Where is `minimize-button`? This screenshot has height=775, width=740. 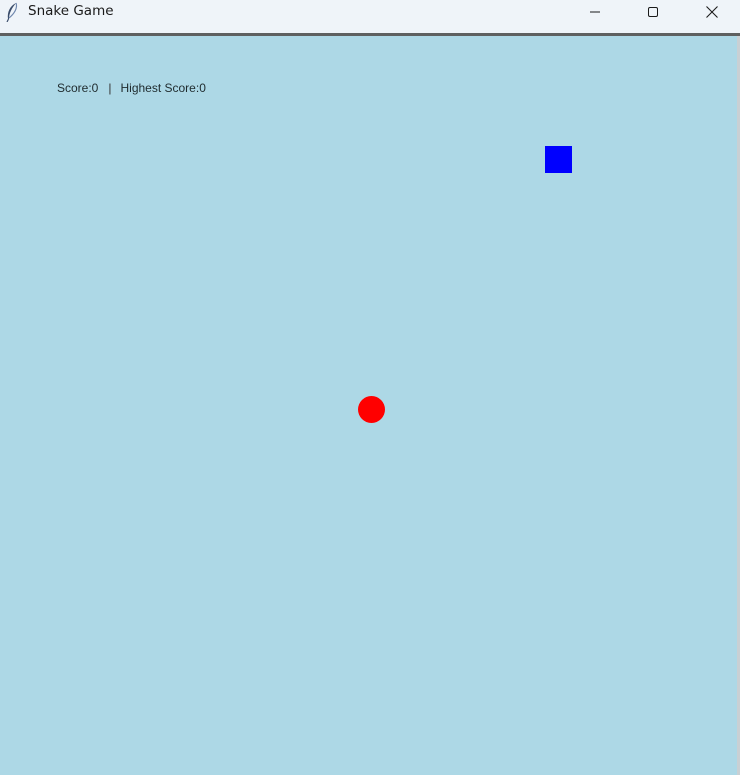
minimize-button is located at coordinates (595, 12).